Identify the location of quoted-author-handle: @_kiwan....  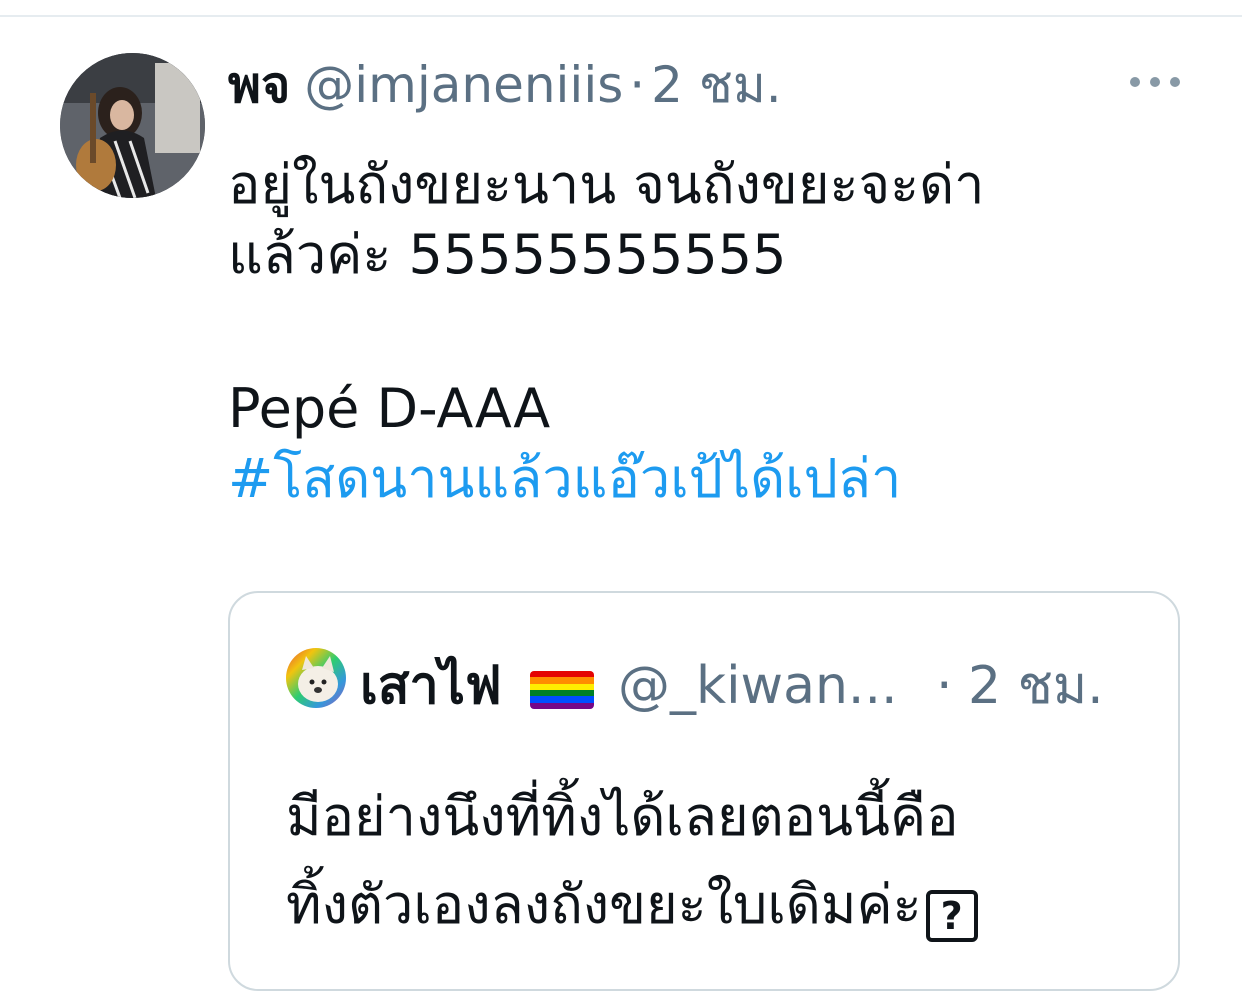
(758, 686).